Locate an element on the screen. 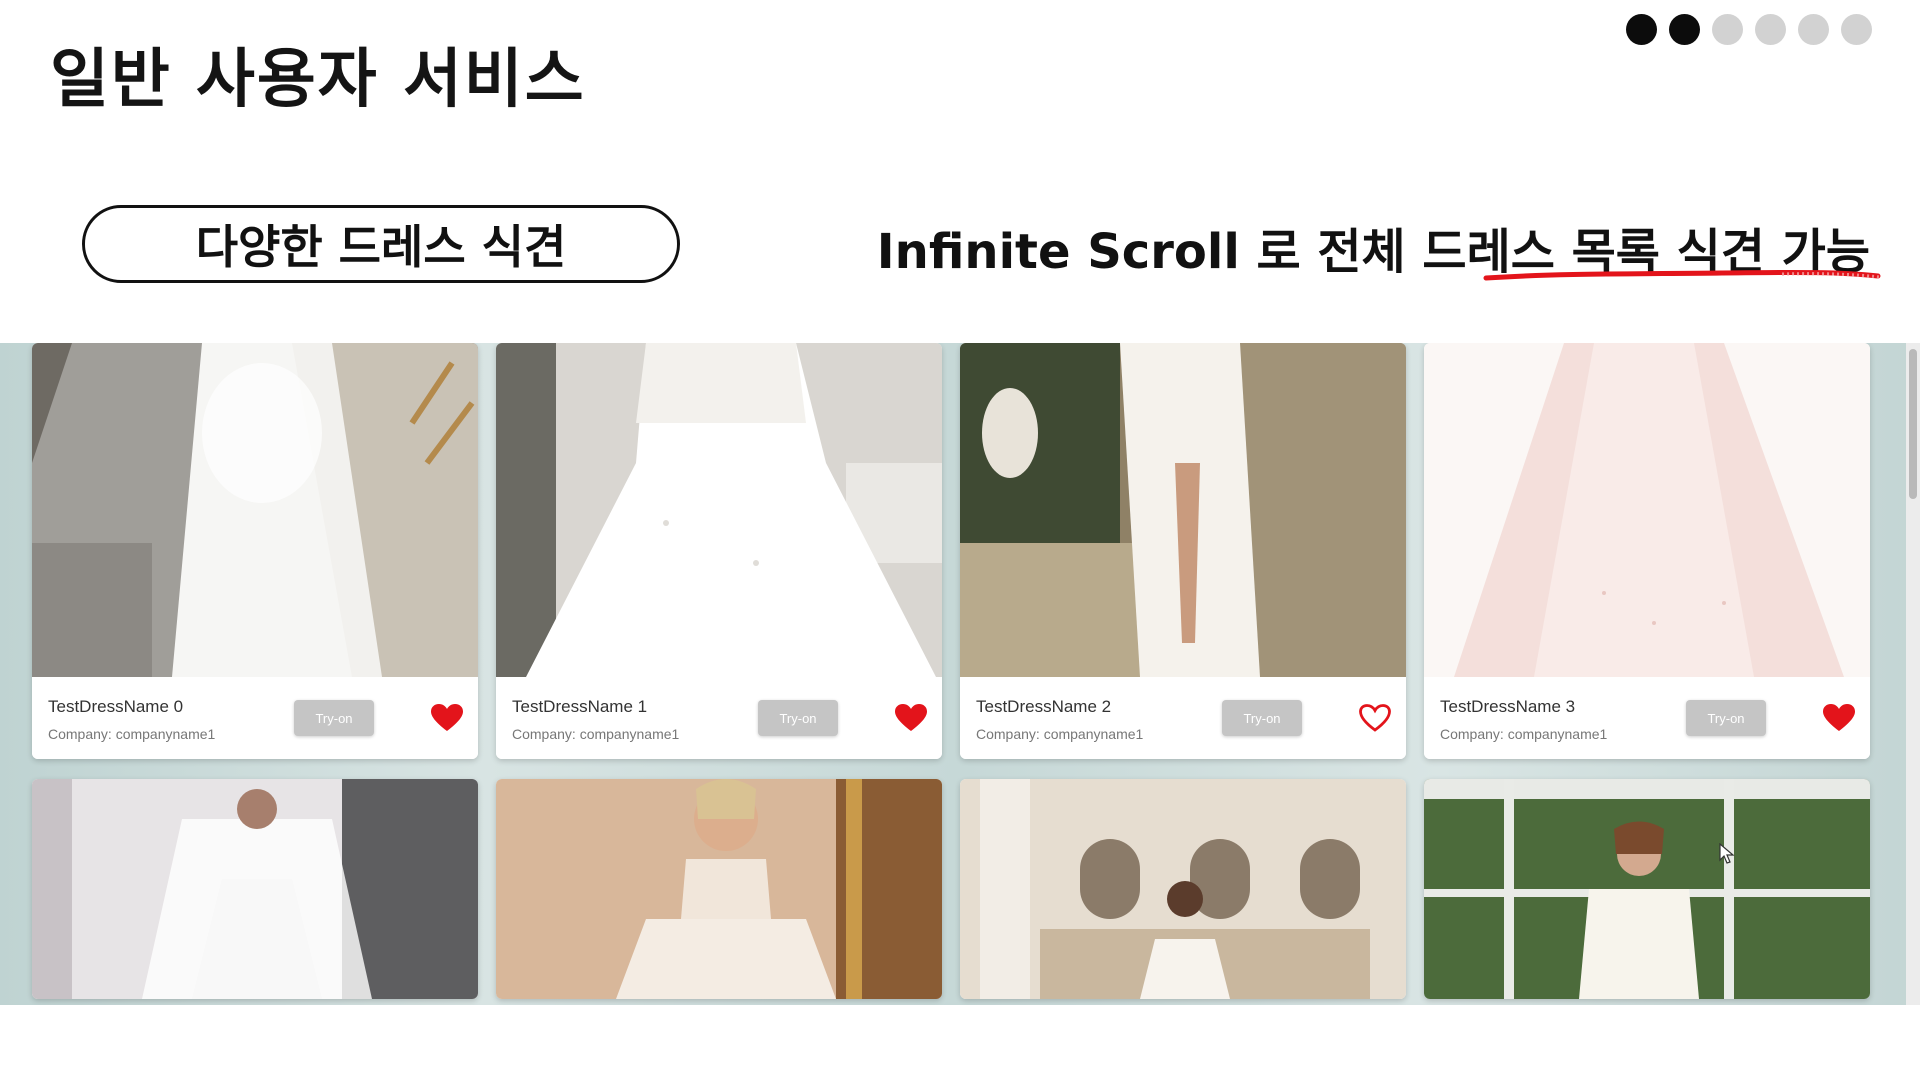 Image resolution: width=1920 pixels, height=1080 pixels. heart-outline-icon is located at coordinates (1375, 718).